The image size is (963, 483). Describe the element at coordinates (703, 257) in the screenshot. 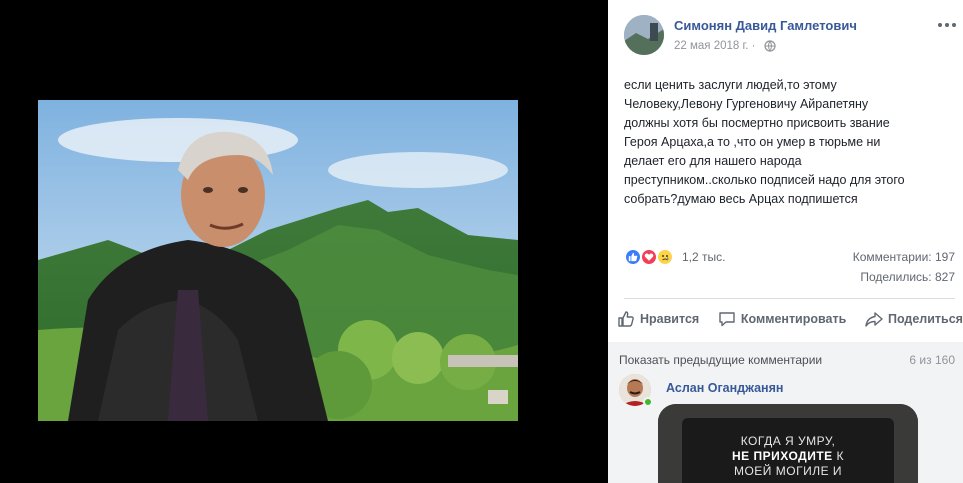

I see `reaction-count: 1,2 тыс.` at that location.